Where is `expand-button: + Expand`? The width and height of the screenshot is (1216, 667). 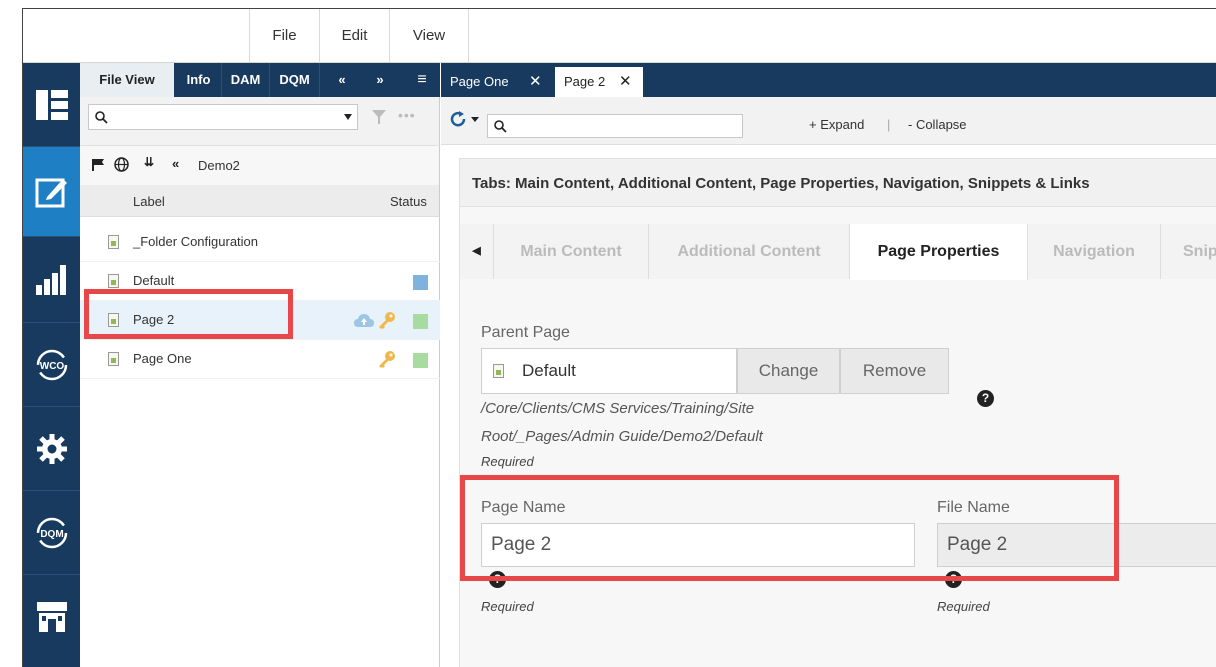 expand-button: + Expand is located at coordinates (836, 124).